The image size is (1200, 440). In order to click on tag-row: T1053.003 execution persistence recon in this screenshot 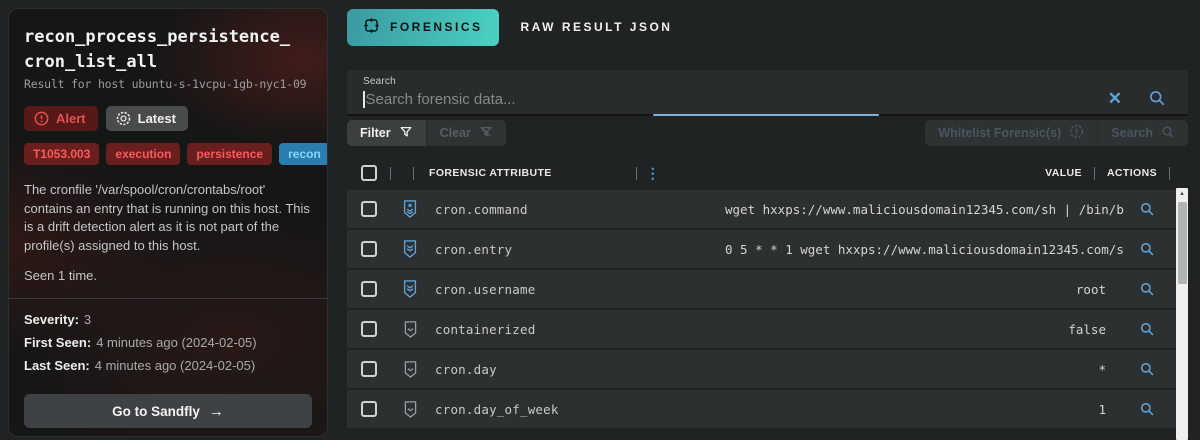, I will do `click(175, 154)`.